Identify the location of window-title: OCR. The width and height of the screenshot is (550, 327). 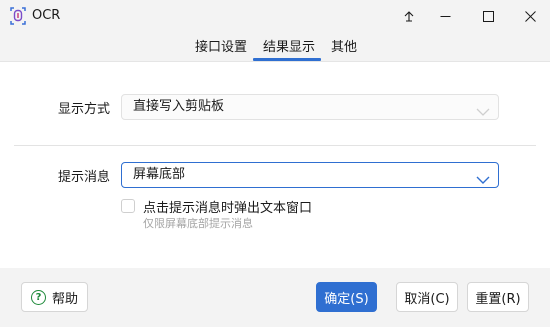
(46, 15).